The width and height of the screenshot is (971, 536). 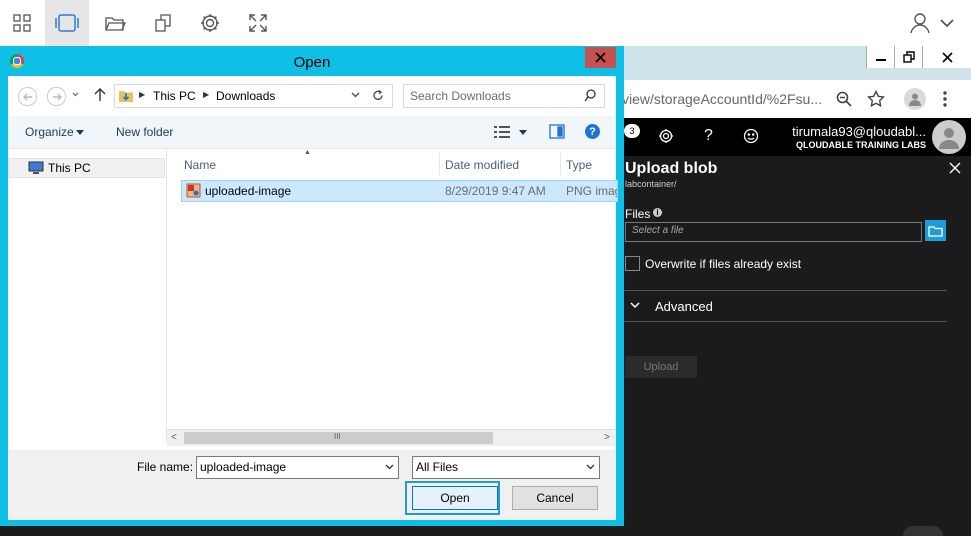 I want to click on file-date: 8/29/2019 9:47 AM, so click(x=495, y=191).